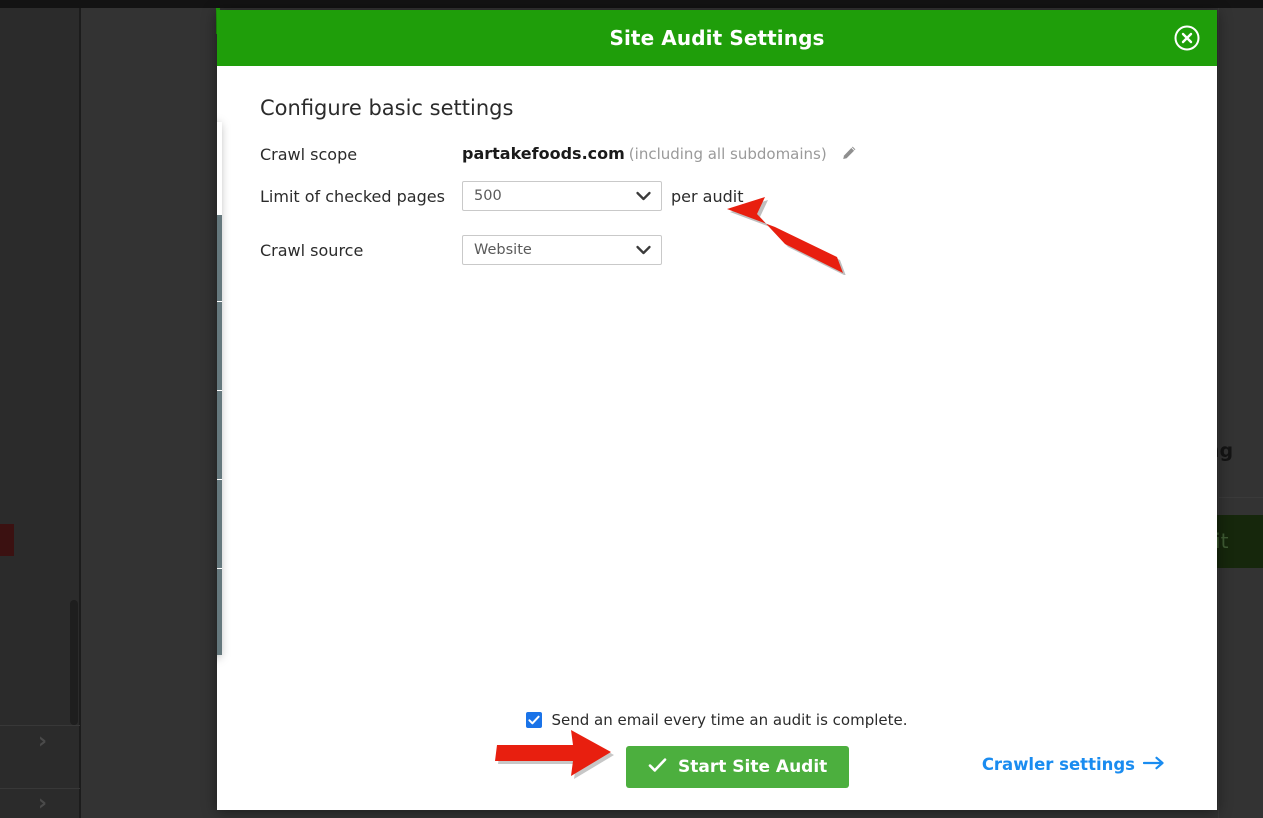 The image size is (1263, 818). What do you see at coordinates (503, 250) in the screenshot?
I see `crawl-source-value: Website` at bounding box center [503, 250].